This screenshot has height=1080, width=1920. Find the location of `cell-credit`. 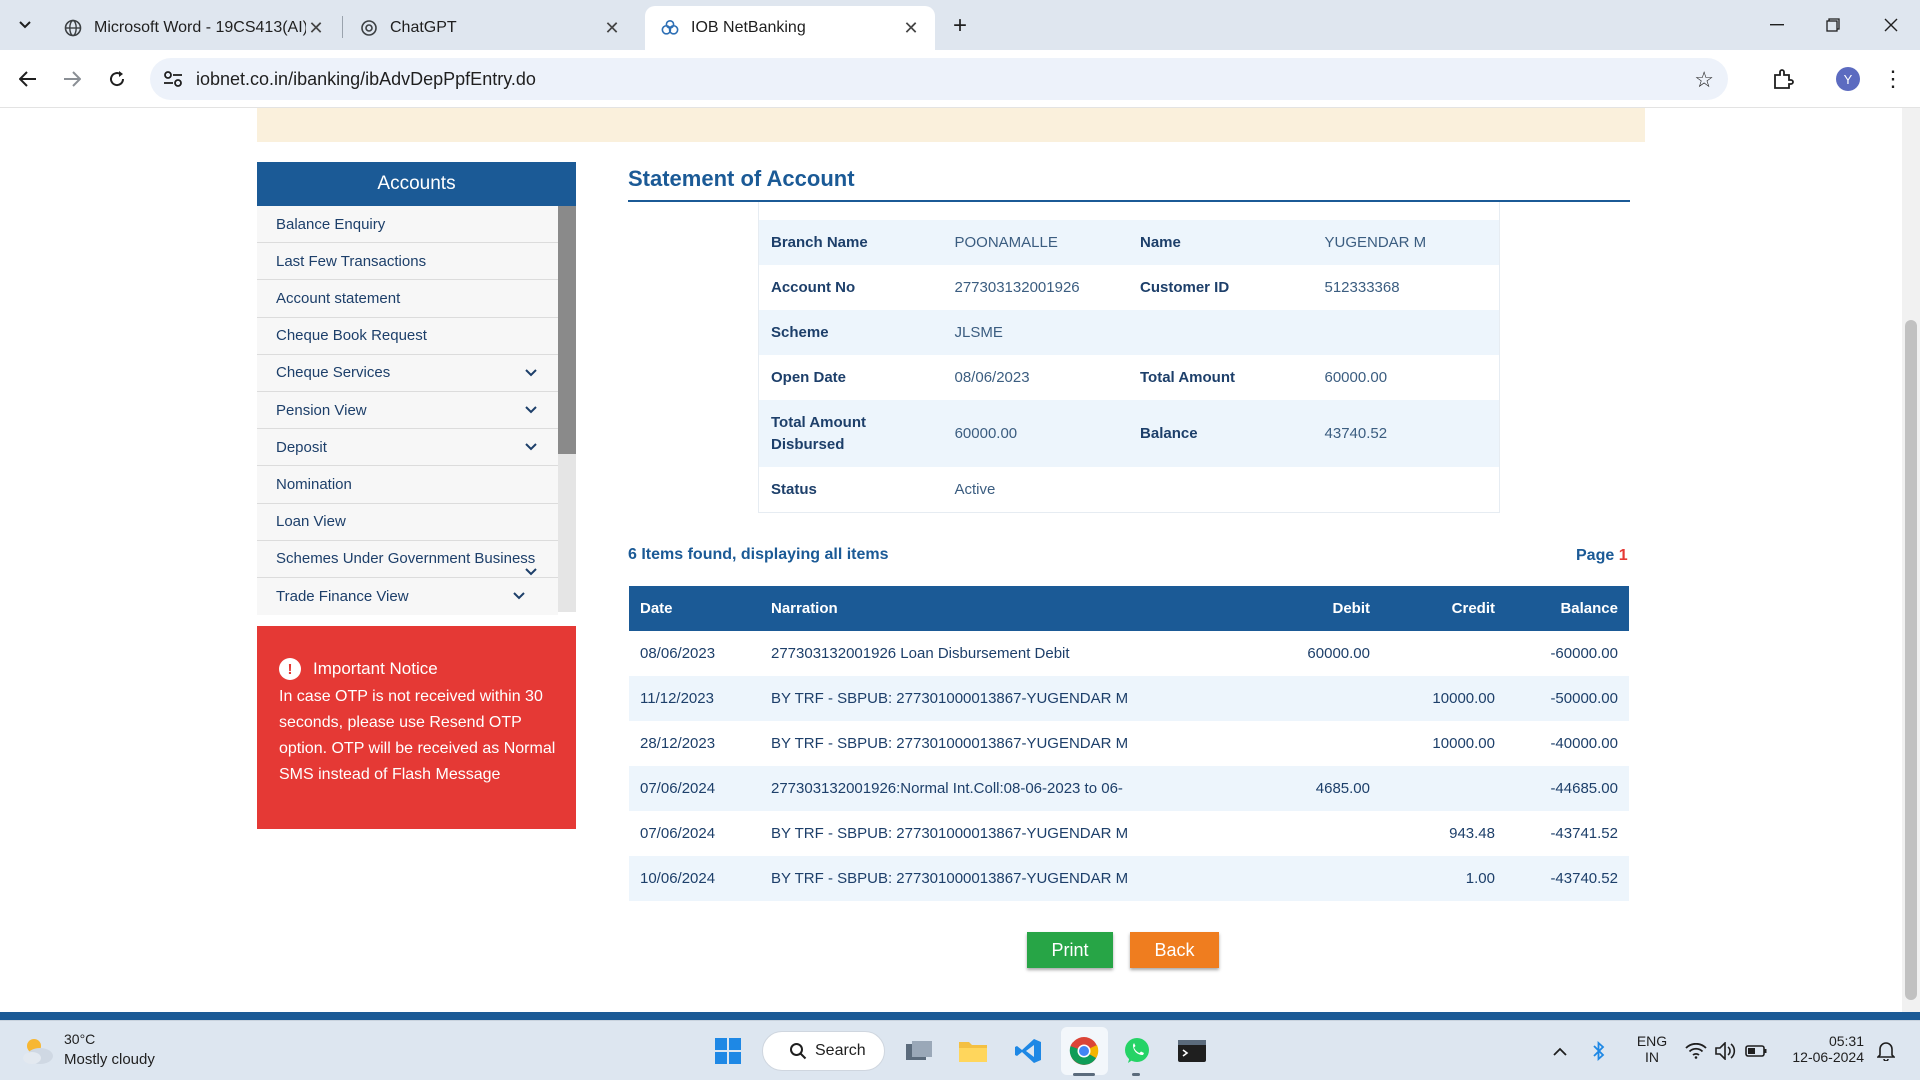

cell-credit is located at coordinates (1443, 788).